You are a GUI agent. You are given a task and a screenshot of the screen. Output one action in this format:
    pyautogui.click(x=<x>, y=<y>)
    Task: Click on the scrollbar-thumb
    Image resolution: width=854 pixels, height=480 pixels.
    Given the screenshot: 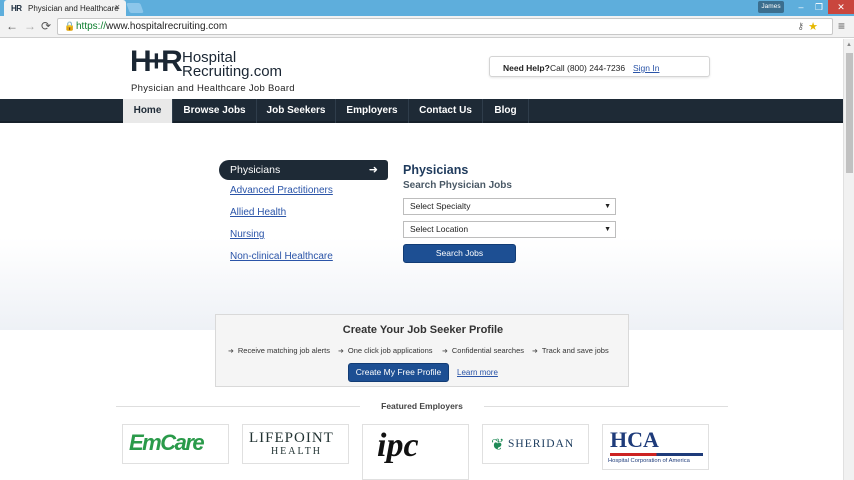 What is the action you would take?
    pyautogui.click(x=849, y=113)
    